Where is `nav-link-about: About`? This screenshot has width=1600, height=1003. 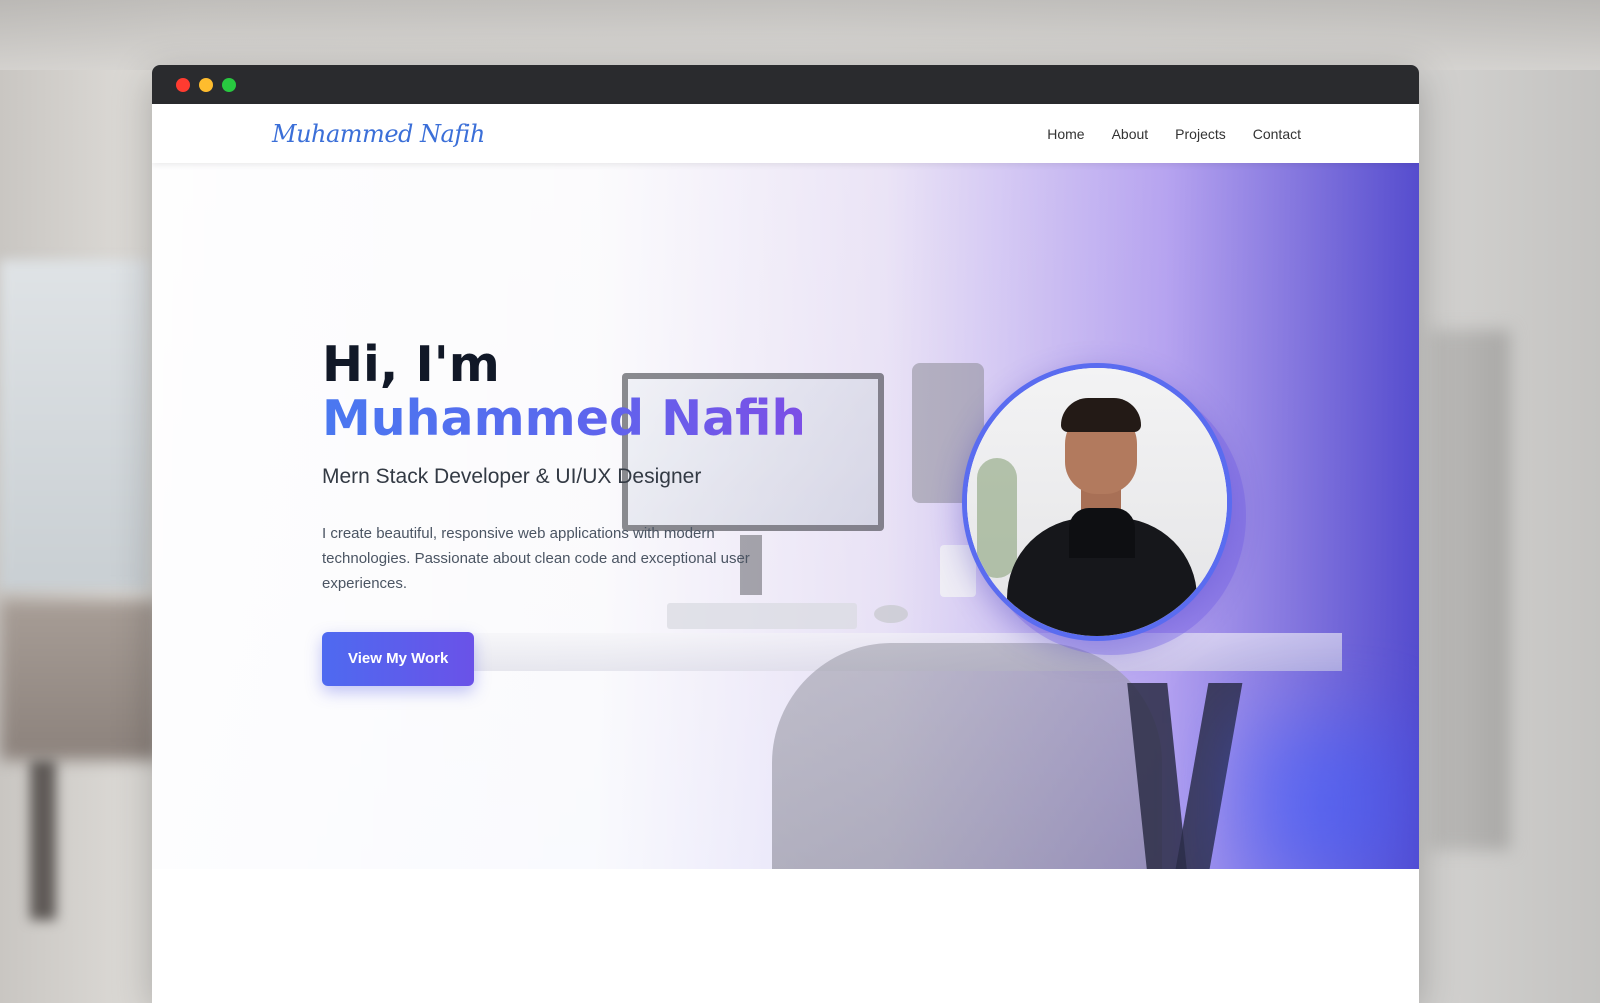
nav-link-about: About is located at coordinates (1130, 134).